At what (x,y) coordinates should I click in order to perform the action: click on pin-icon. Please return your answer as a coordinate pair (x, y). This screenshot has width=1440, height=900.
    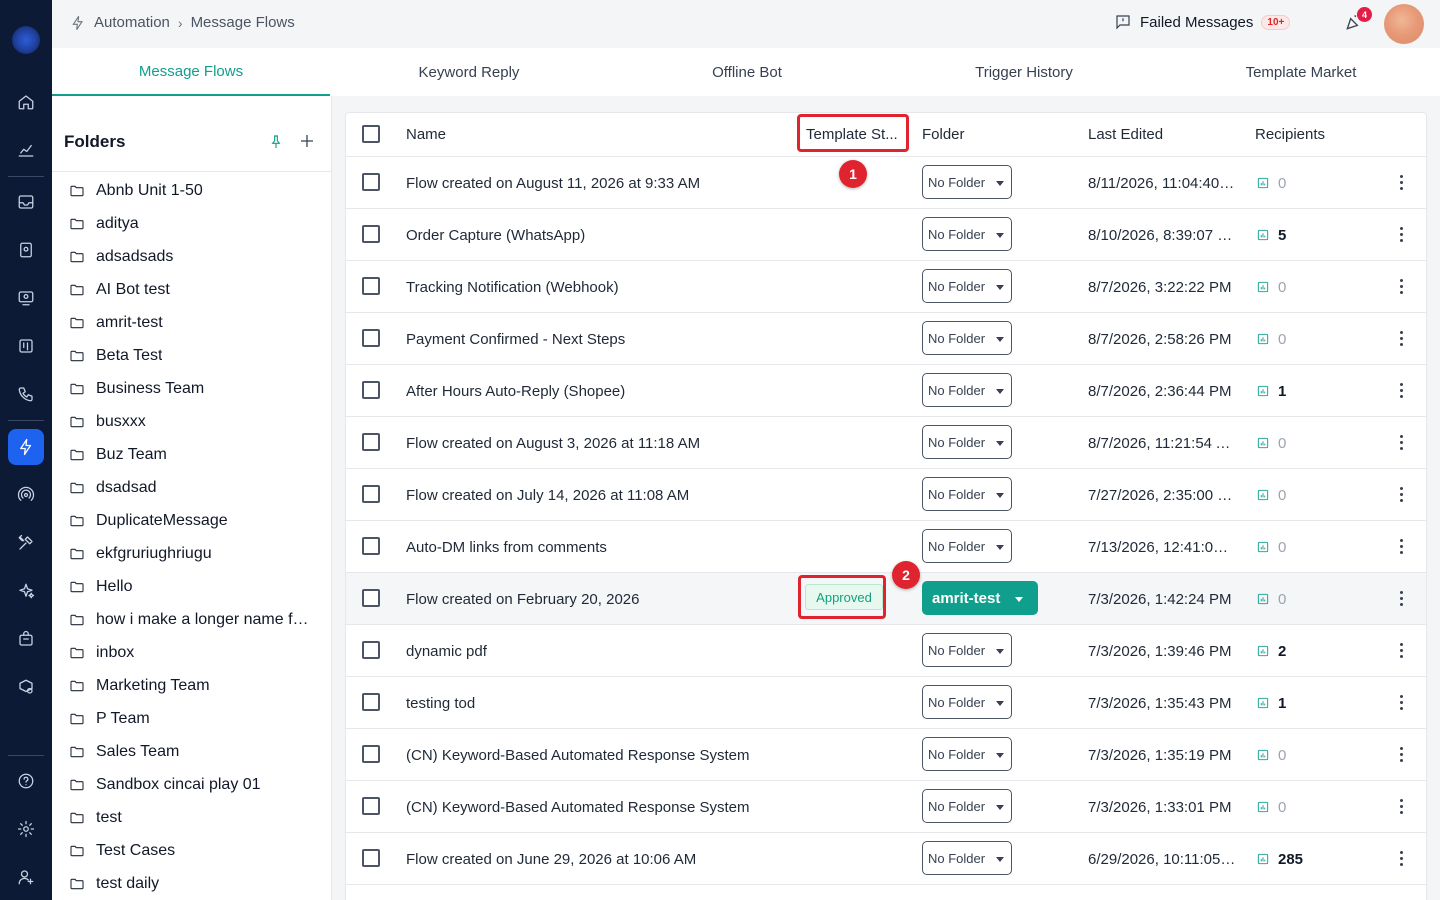
    Looking at the image, I should click on (276, 142).